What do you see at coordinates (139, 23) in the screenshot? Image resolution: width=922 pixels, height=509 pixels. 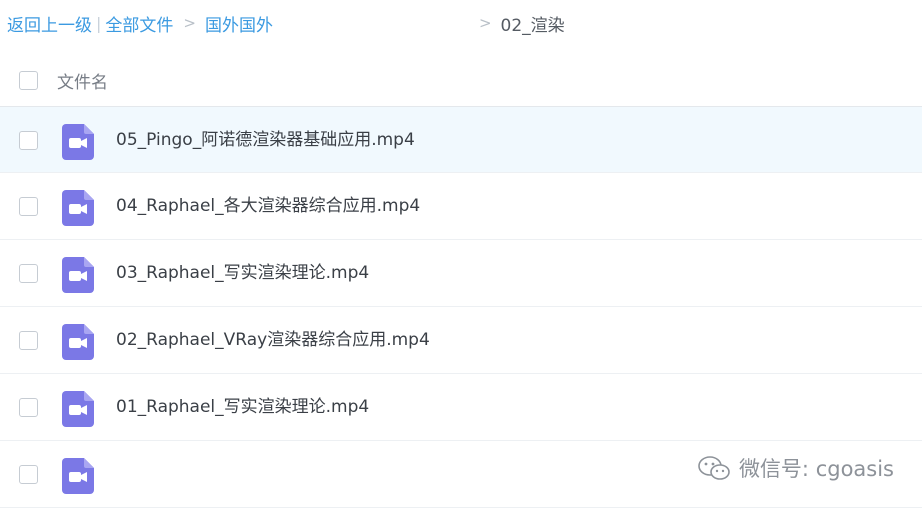 I see `all-files-link: 全部文件` at bounding box center [139, 23].